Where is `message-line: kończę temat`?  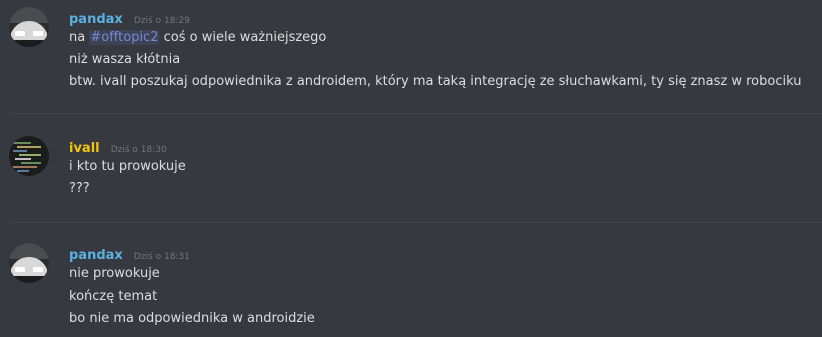 message-line: kończę temat is located at coordinates (113, 296).